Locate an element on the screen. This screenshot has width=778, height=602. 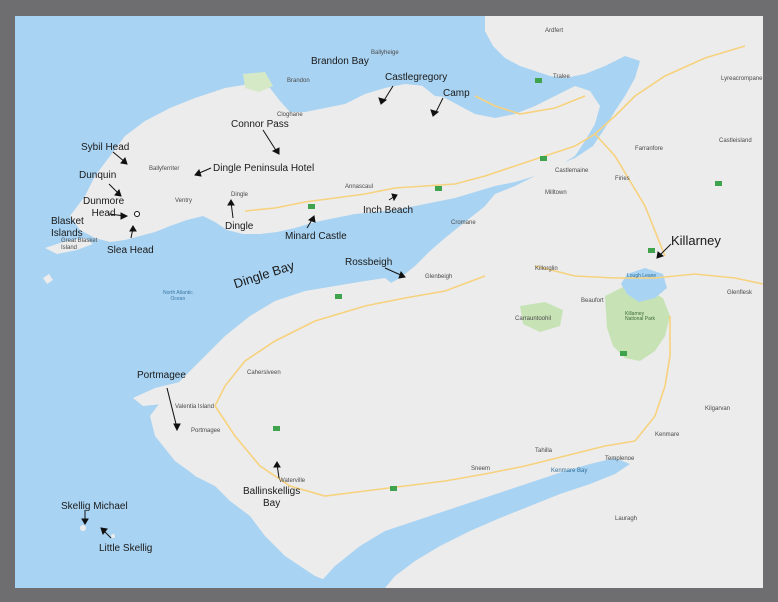
firies-label: Firies is located at coordinates (622, 179).